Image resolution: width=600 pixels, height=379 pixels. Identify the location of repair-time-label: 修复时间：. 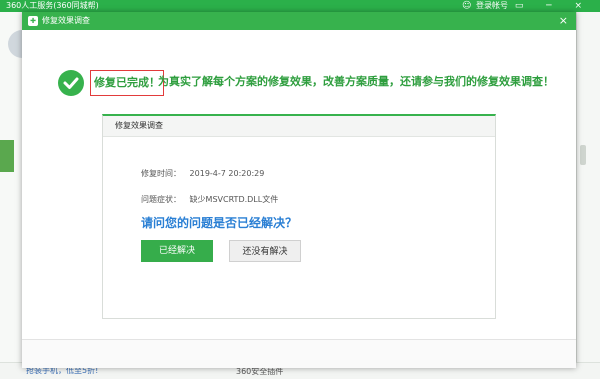
(161, 173).